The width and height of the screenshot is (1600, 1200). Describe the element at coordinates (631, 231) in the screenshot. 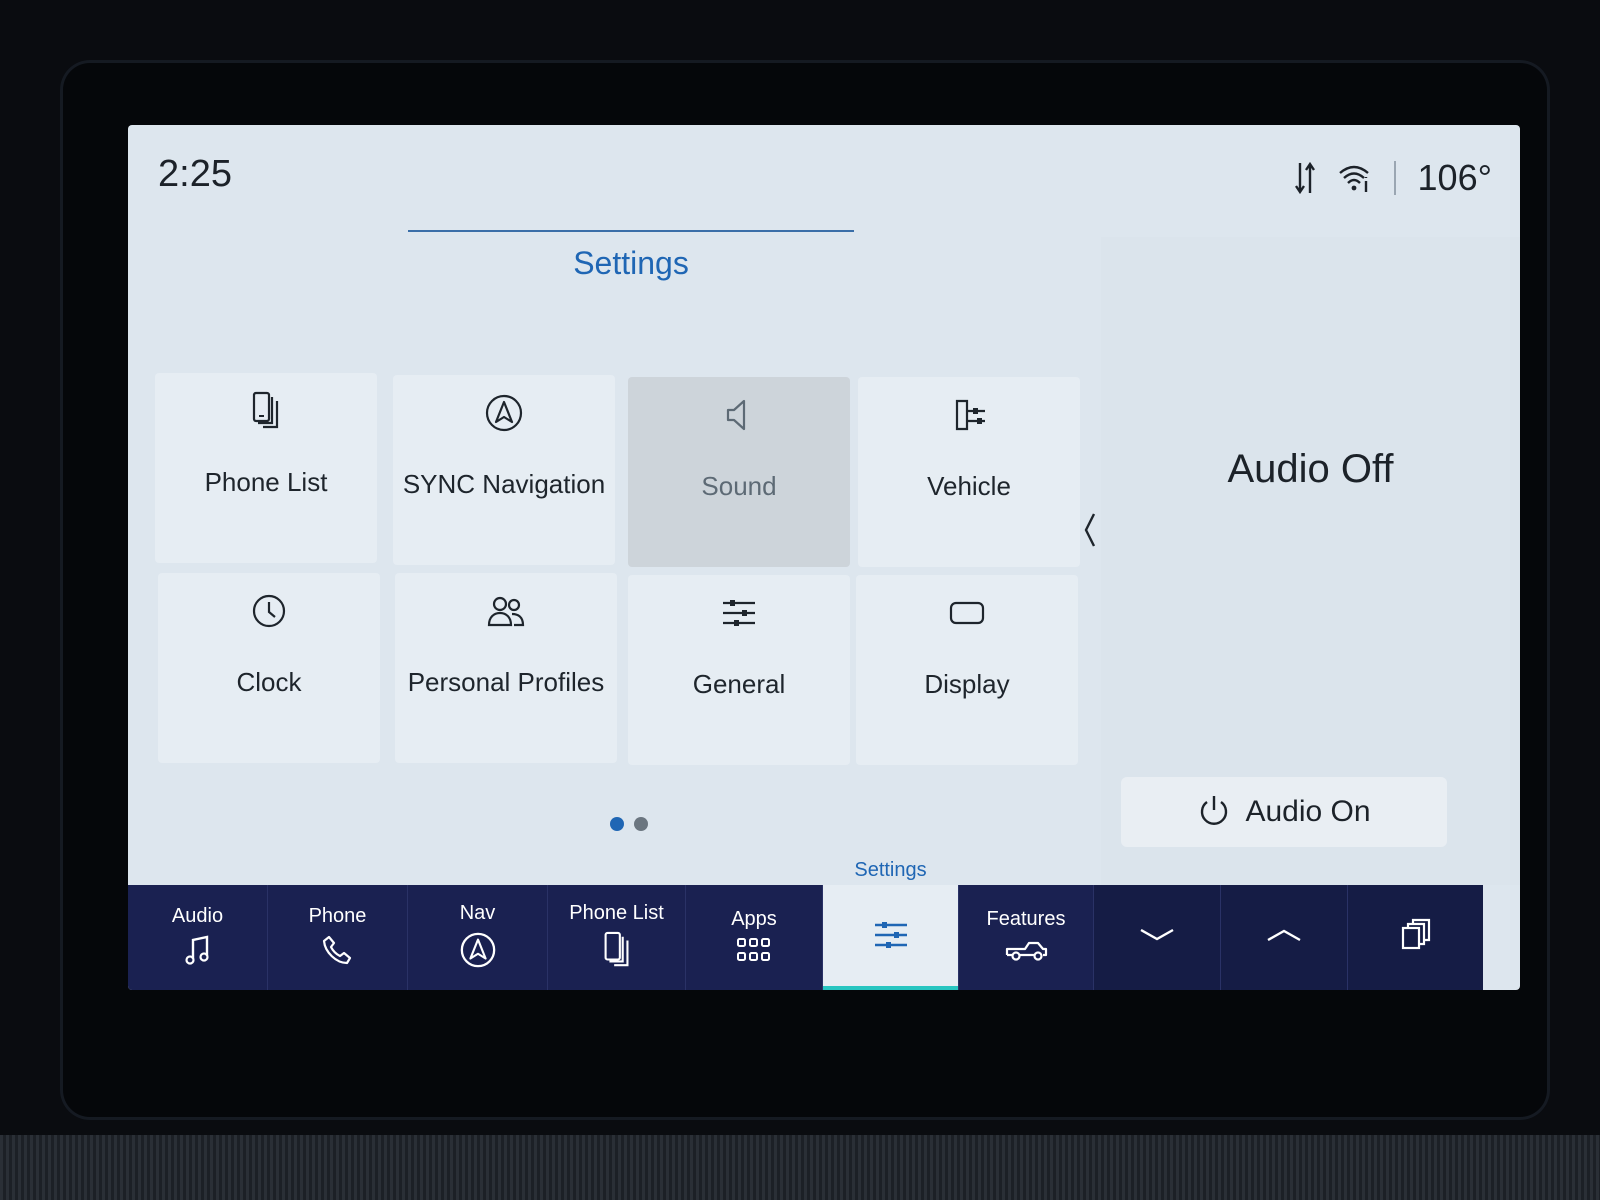

I see `header-underline` at that location.